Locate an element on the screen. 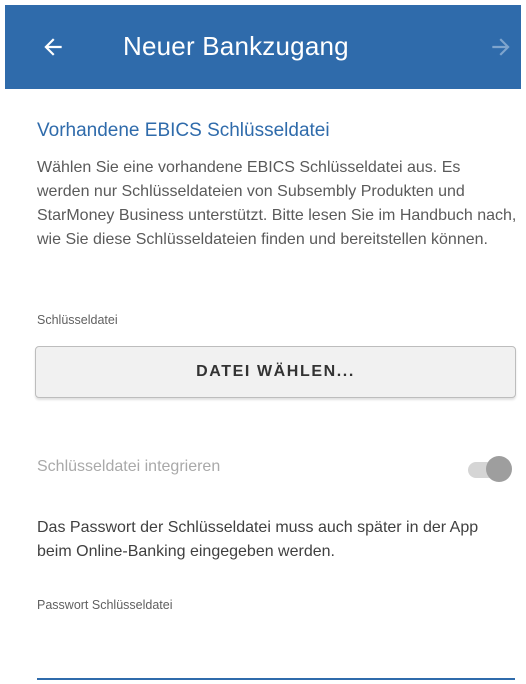  next-button is located at coordinates (501, 47).